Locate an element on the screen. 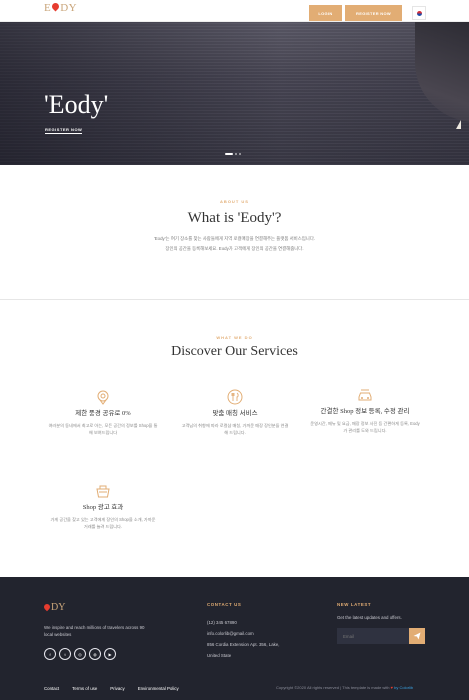 This screenshot has width=469, height=700. contact-heading: CONTACT US is located at coordinates (224, 604).